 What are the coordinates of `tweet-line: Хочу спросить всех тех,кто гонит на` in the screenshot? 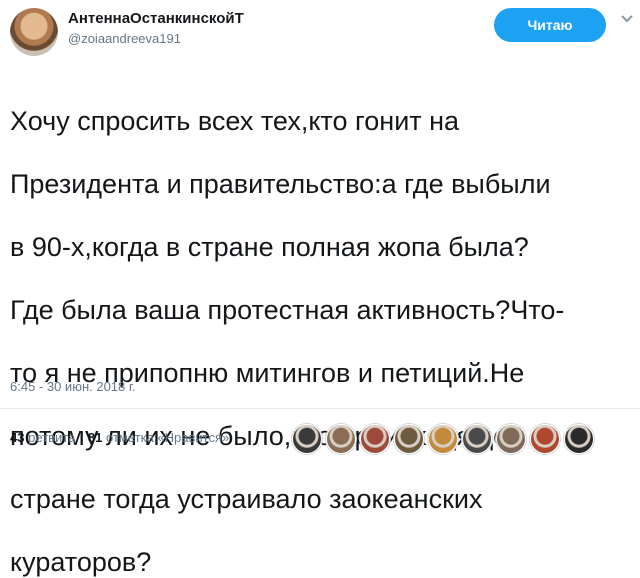 It's located at (235, 120).